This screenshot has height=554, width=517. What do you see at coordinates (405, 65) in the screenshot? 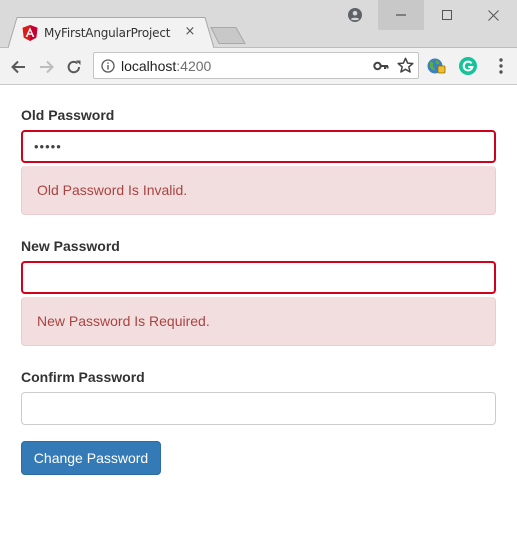
I see `star-icon` at bounding box center [405, 65].